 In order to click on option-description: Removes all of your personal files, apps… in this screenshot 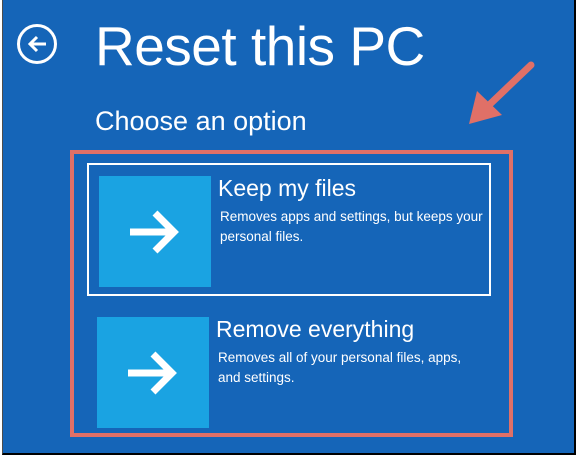, I will do `click(340, 367)`.